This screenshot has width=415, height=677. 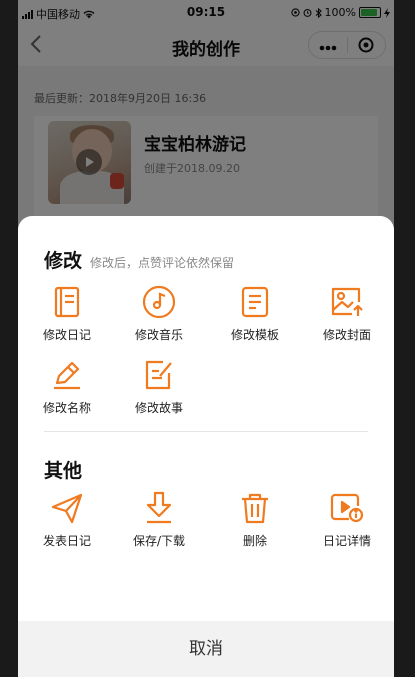 What do you see at coordinates (159, 302) in the screenshot?
I see `music-disc-icon` at bounding box center [159, 302].